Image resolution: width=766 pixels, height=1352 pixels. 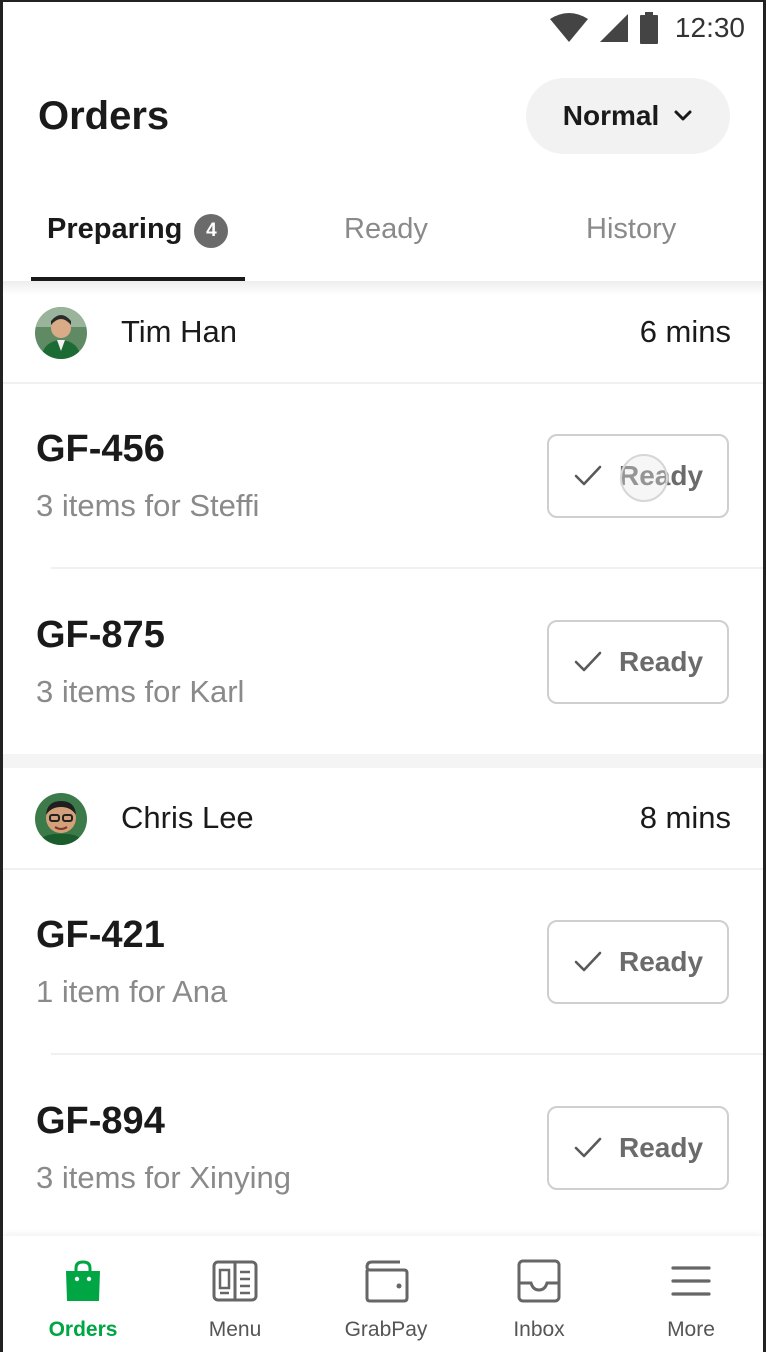 I want to click on bottom-navigation: Orders Menu GrabPay Inbox More, so click(x=383, y=1294).